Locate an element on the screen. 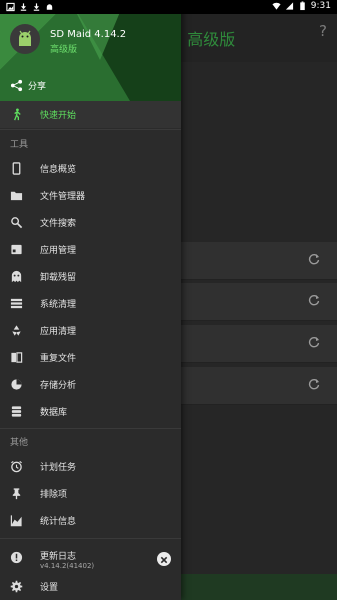 This screenshot has width=337, height=600. drawer-app-edition: 高级版 is located at coordinates (64, 50).